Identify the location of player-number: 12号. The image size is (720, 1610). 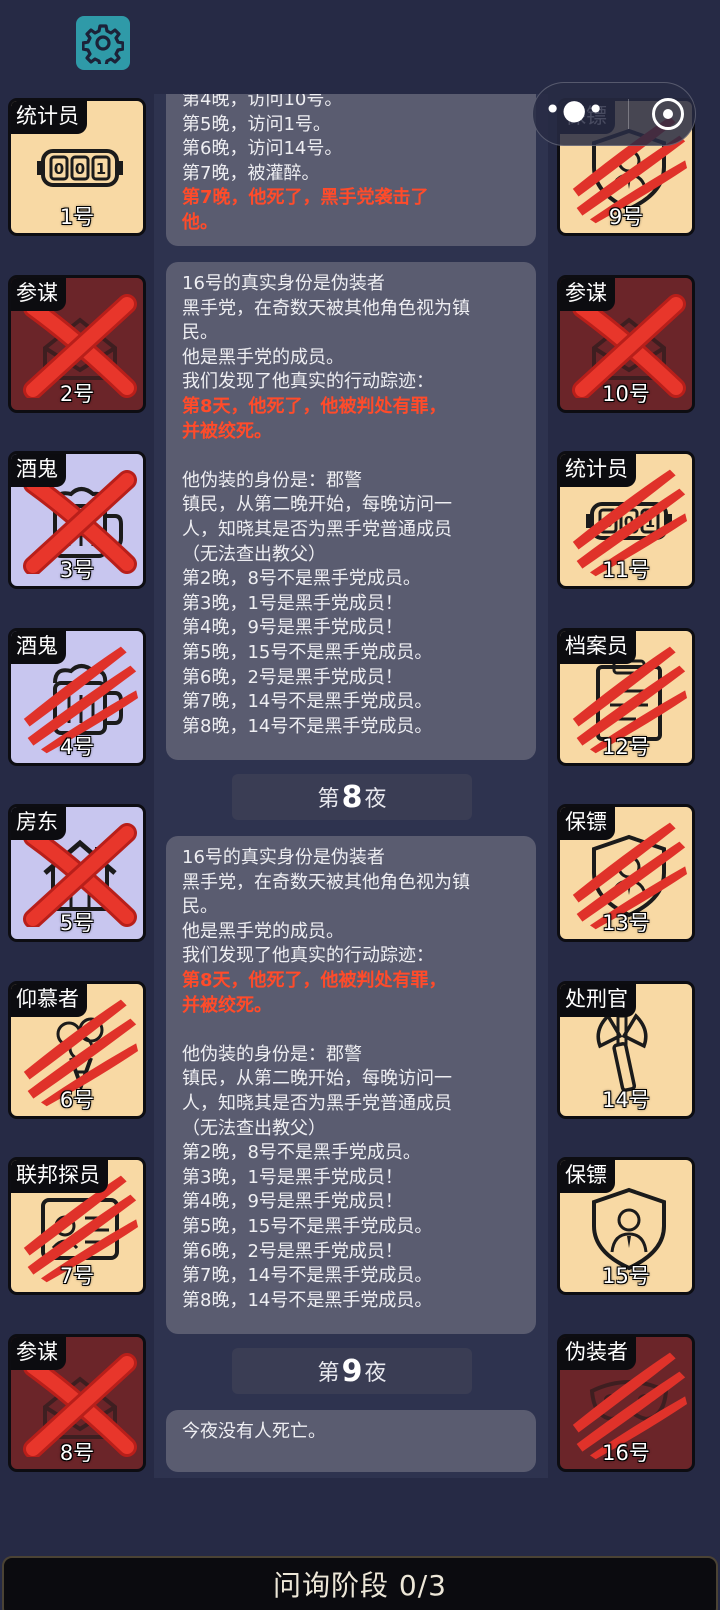
(626, 747).